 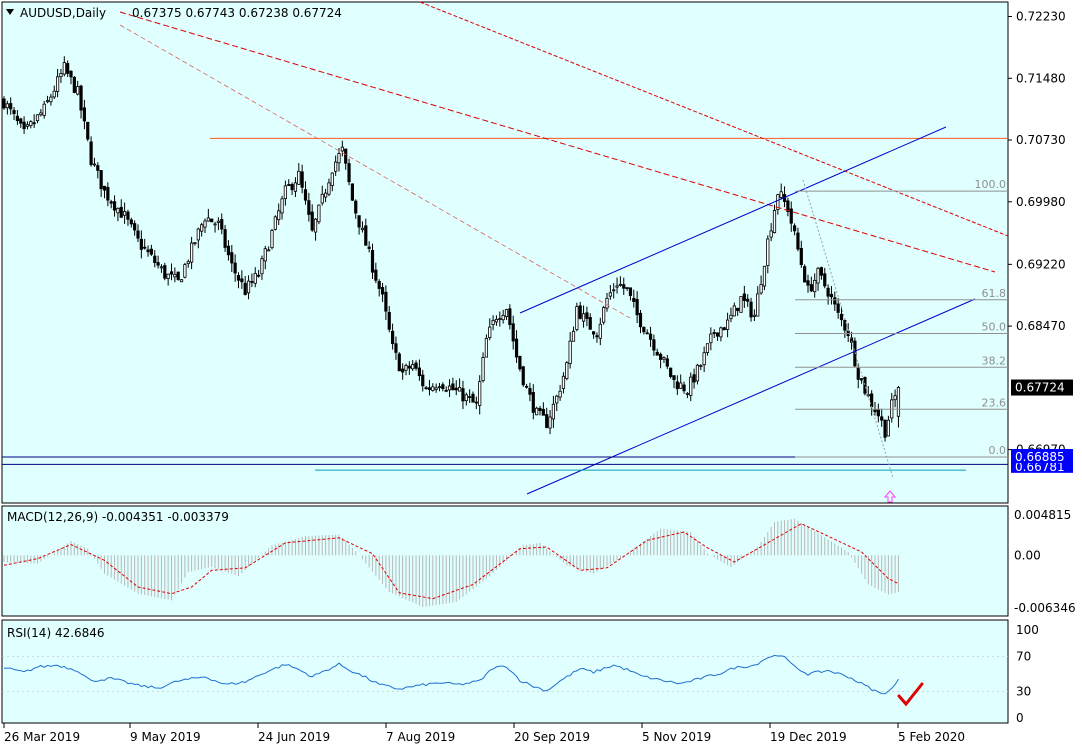 What do you see at coordinates (998, 450) in the screenshot?
I see `fib-level-label: 0.0` at bounding box center [998, 450].